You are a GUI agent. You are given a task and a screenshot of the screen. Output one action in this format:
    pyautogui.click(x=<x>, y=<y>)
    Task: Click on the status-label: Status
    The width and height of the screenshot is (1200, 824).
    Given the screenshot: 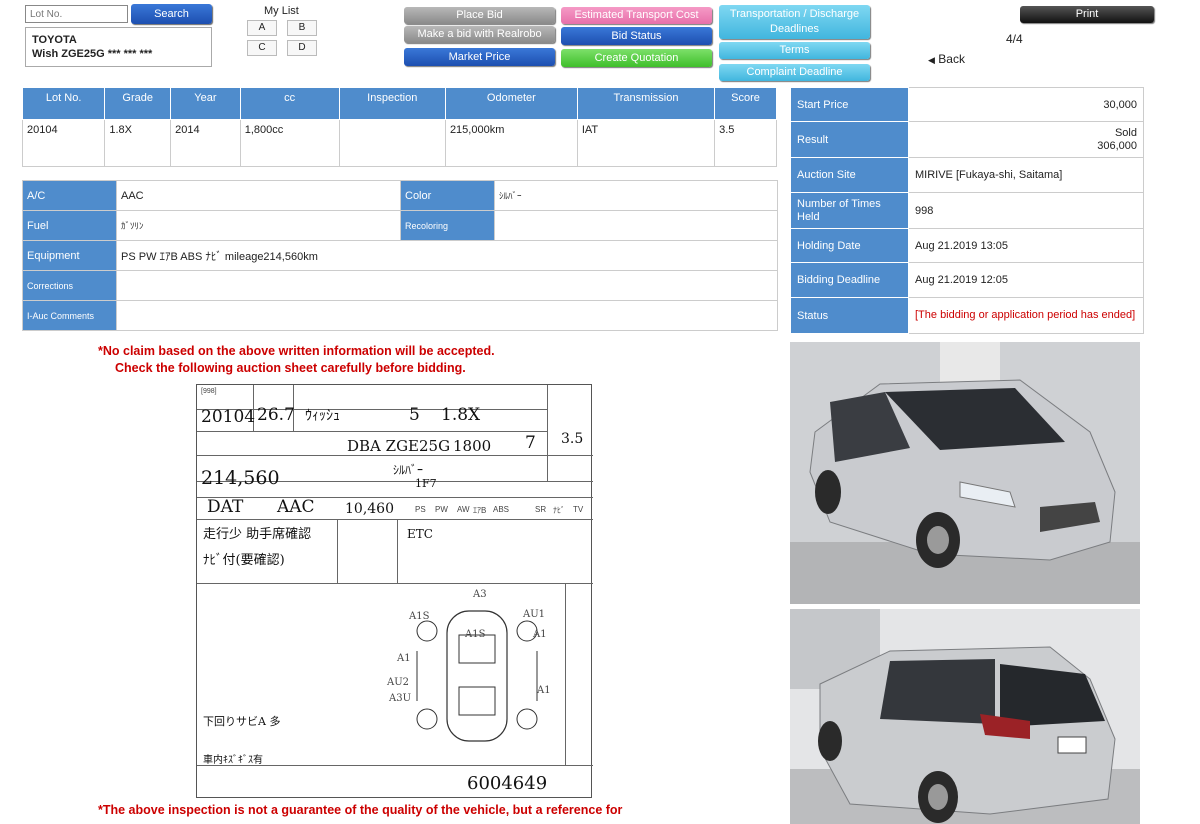 What is the action you would take?
    pyautogui.click(x=849, y=315)
    